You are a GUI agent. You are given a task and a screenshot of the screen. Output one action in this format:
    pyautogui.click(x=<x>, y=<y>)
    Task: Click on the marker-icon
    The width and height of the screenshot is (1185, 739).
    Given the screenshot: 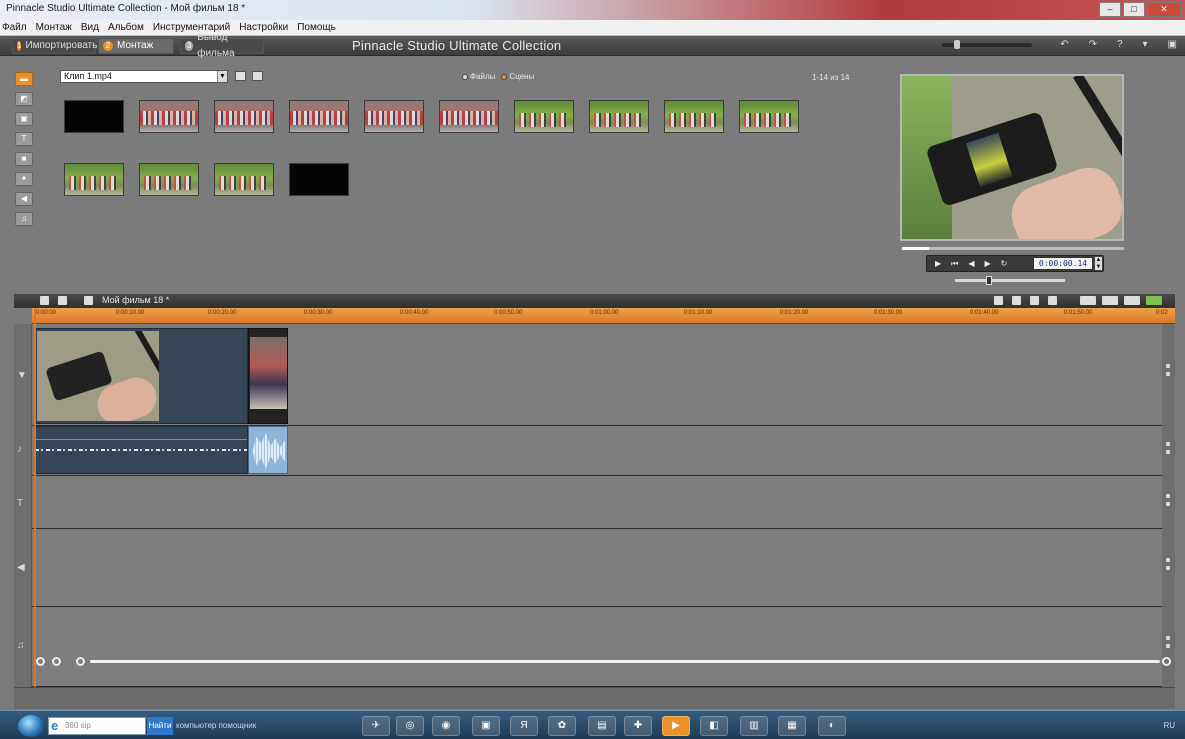 What is the action you would take?
    pyautogui.click(x=998, y=300)
    